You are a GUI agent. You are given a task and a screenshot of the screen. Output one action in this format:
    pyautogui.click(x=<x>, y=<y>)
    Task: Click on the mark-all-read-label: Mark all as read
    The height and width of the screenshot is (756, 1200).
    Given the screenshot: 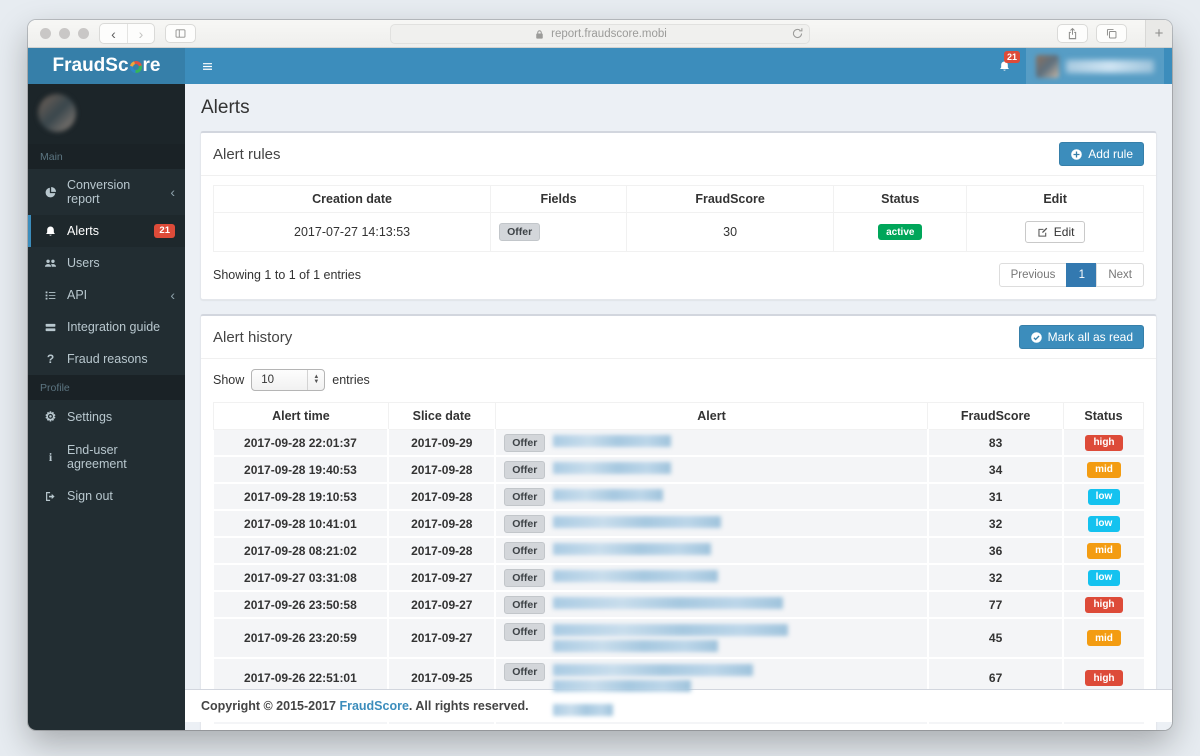 What is the action you would take?
    pyautogui.click(x=1090, y=337)
    